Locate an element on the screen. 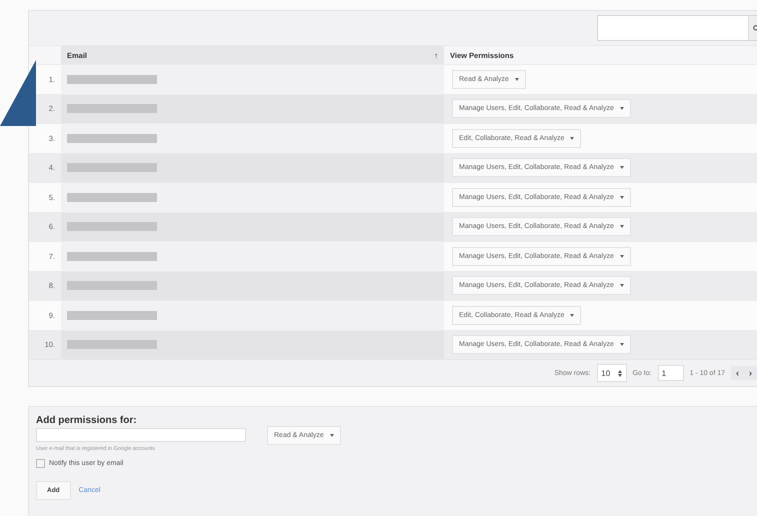 This screenshot has width=757, height=516. next-page-button: › is located at coordinates (750, 373).